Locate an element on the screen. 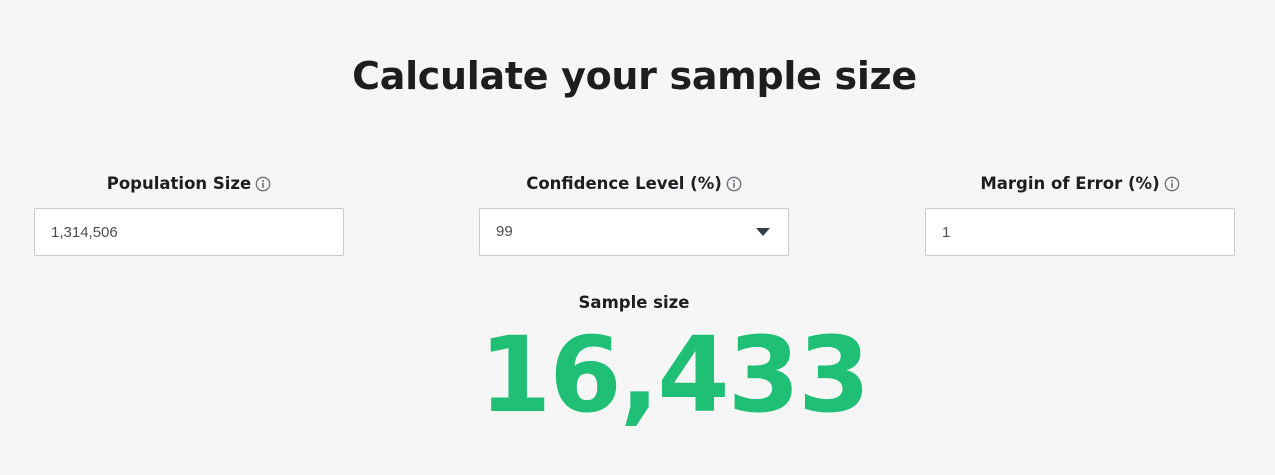 This screenshot has height=475, width=1275. margin-of-error-input is located at coordinates (1080, 232).